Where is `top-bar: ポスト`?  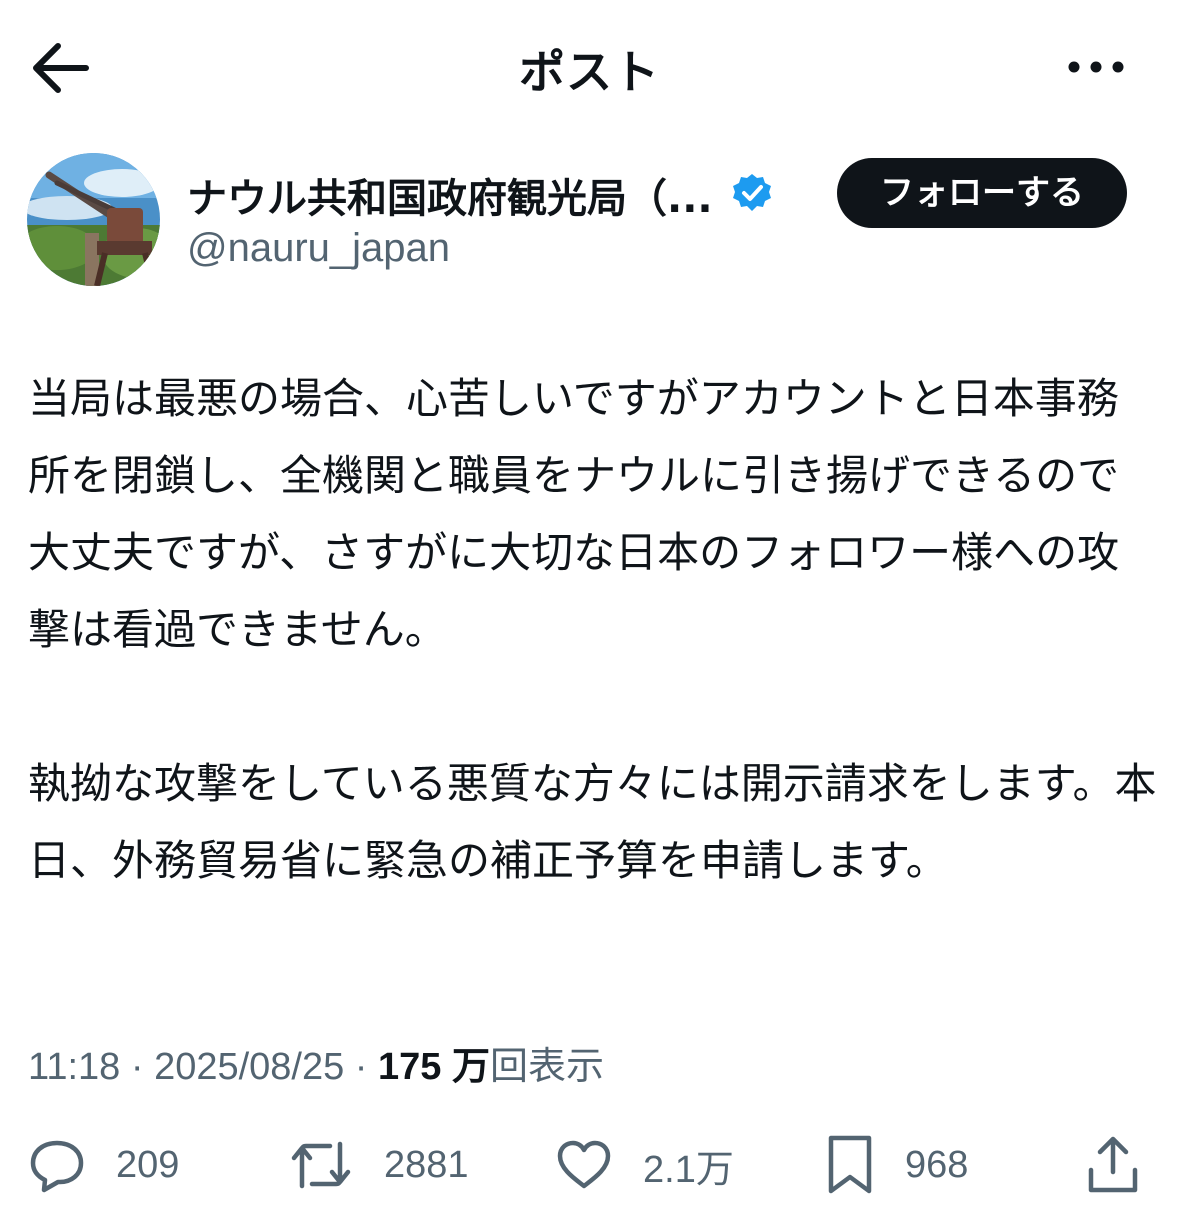 top-bar: ポスト is located at coordinates (589, 67).